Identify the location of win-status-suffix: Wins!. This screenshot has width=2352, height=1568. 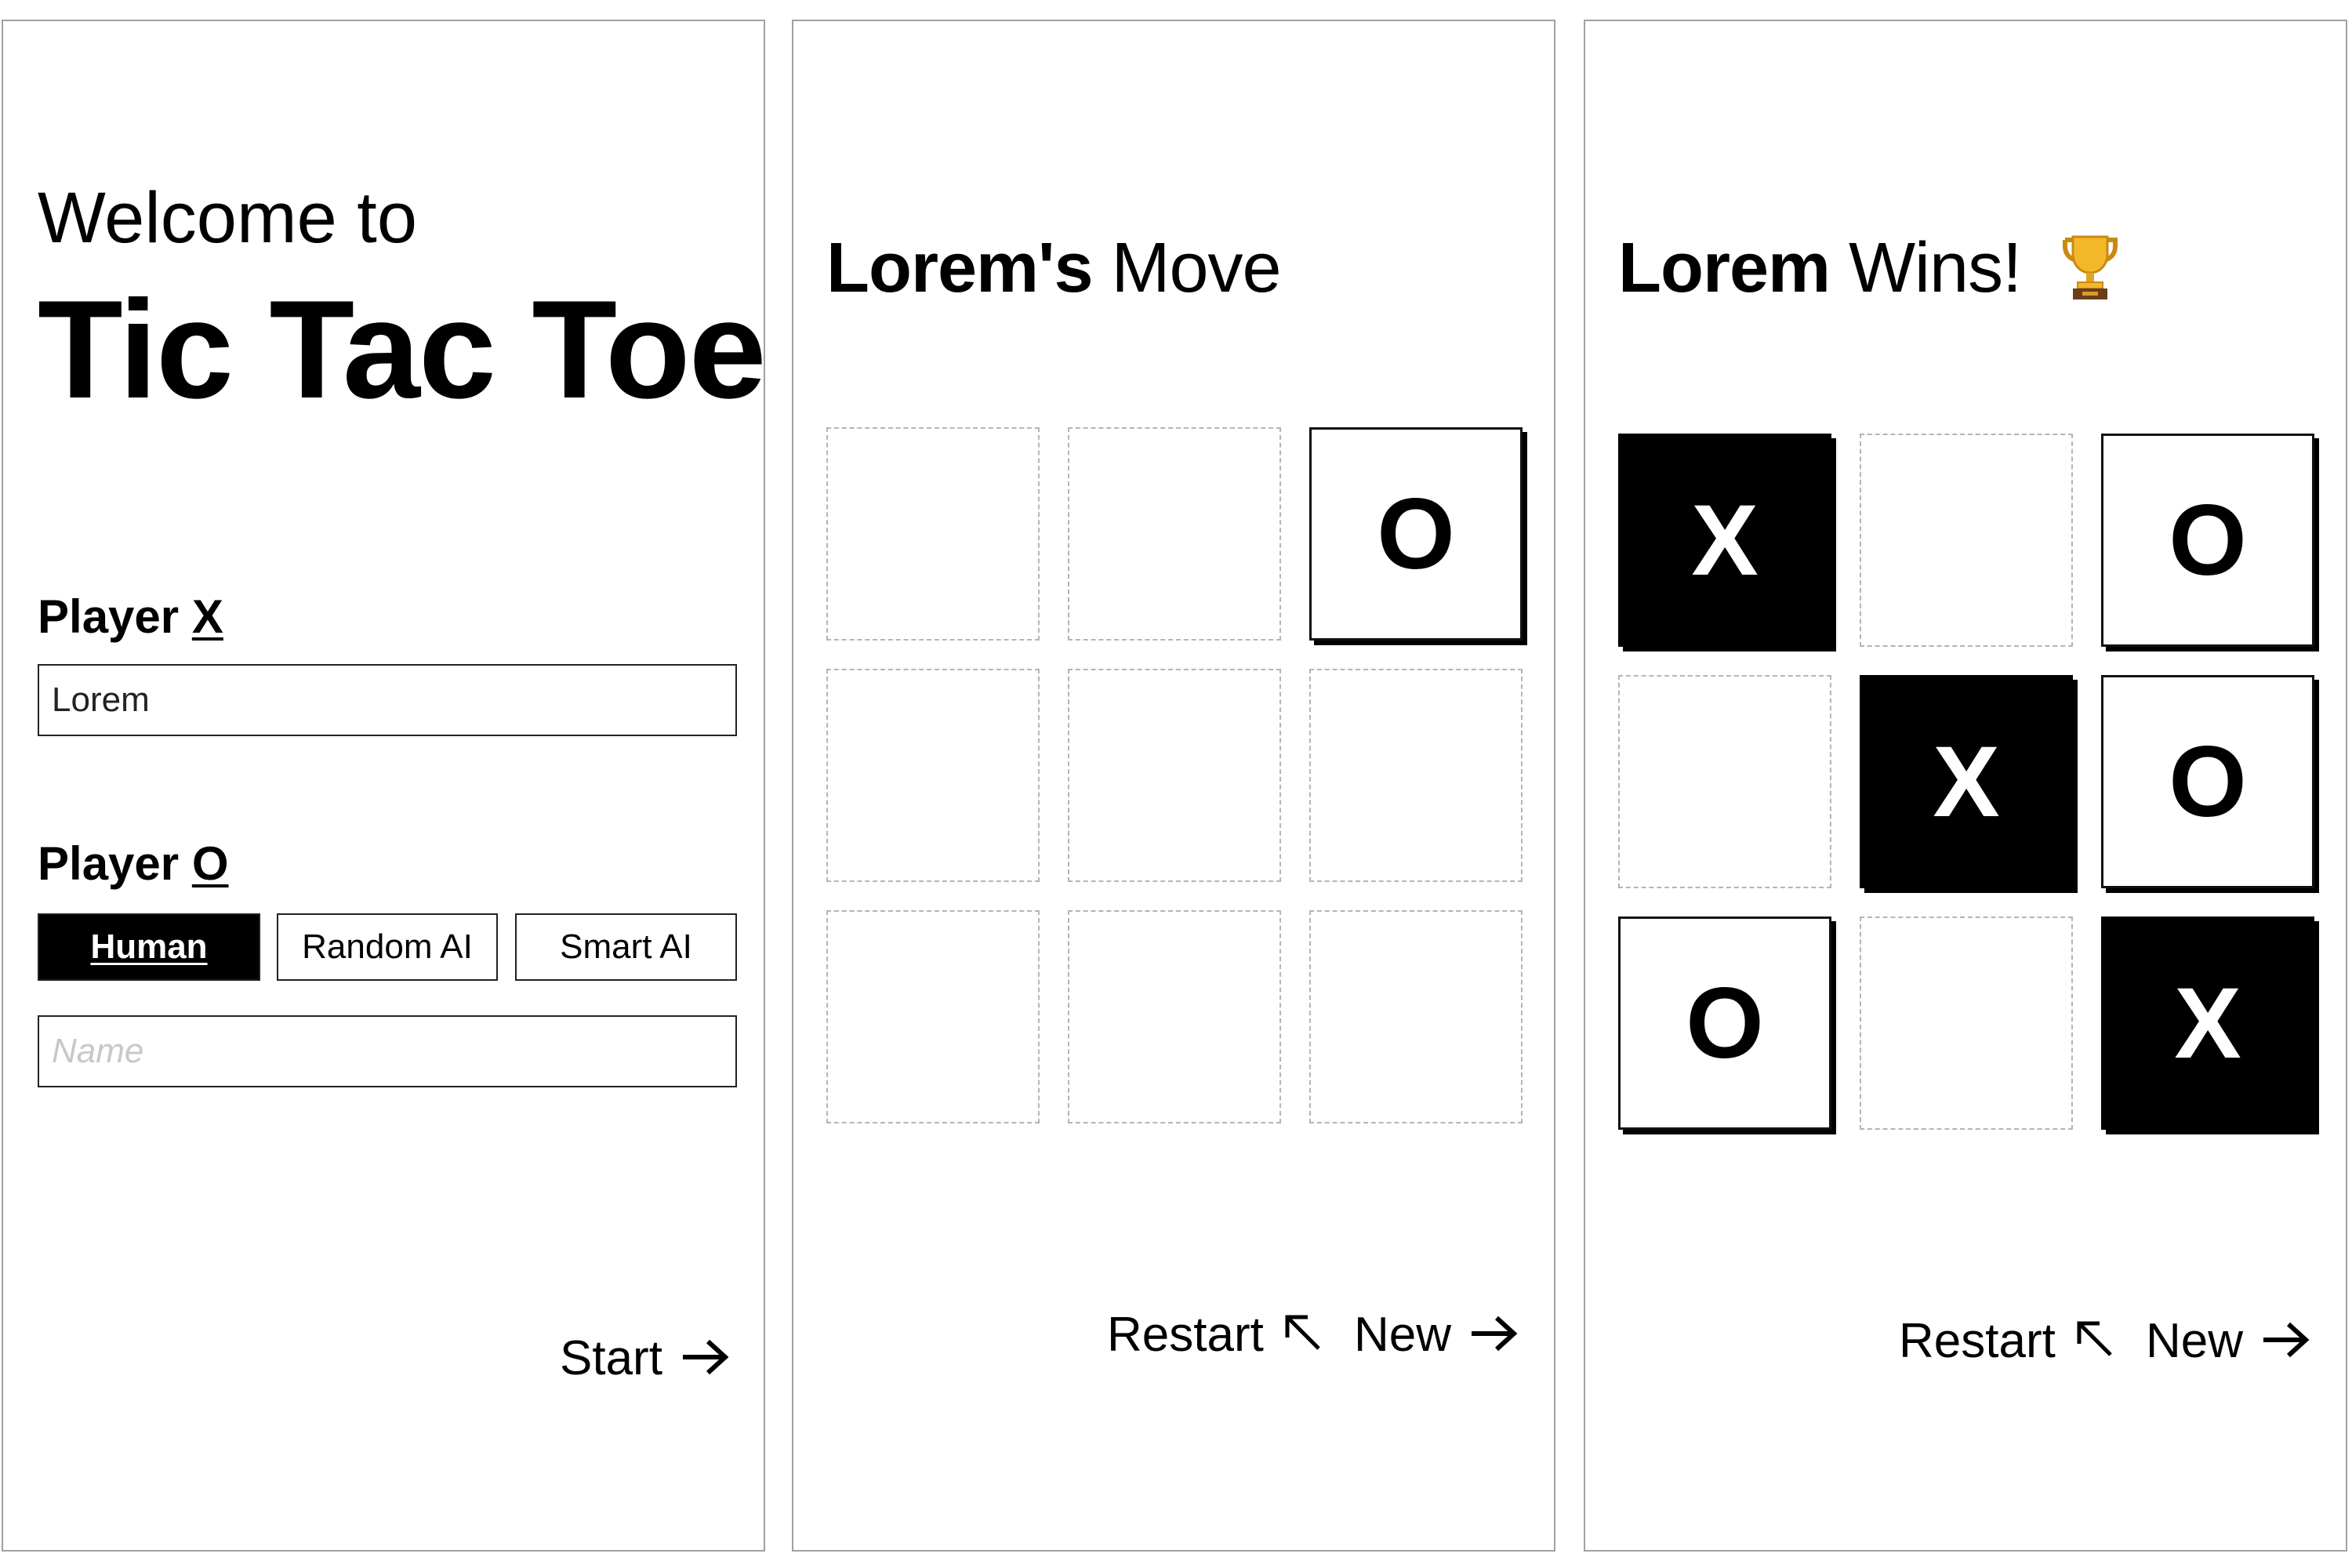
(1935, 268).